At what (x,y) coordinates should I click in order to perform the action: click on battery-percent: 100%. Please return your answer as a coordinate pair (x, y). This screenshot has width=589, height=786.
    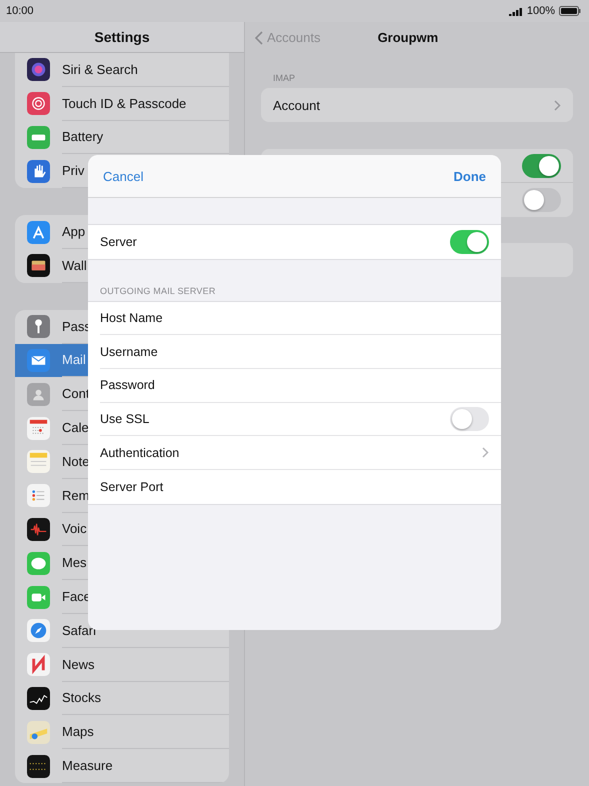
    Looking at the image, I should click on (540, 11).